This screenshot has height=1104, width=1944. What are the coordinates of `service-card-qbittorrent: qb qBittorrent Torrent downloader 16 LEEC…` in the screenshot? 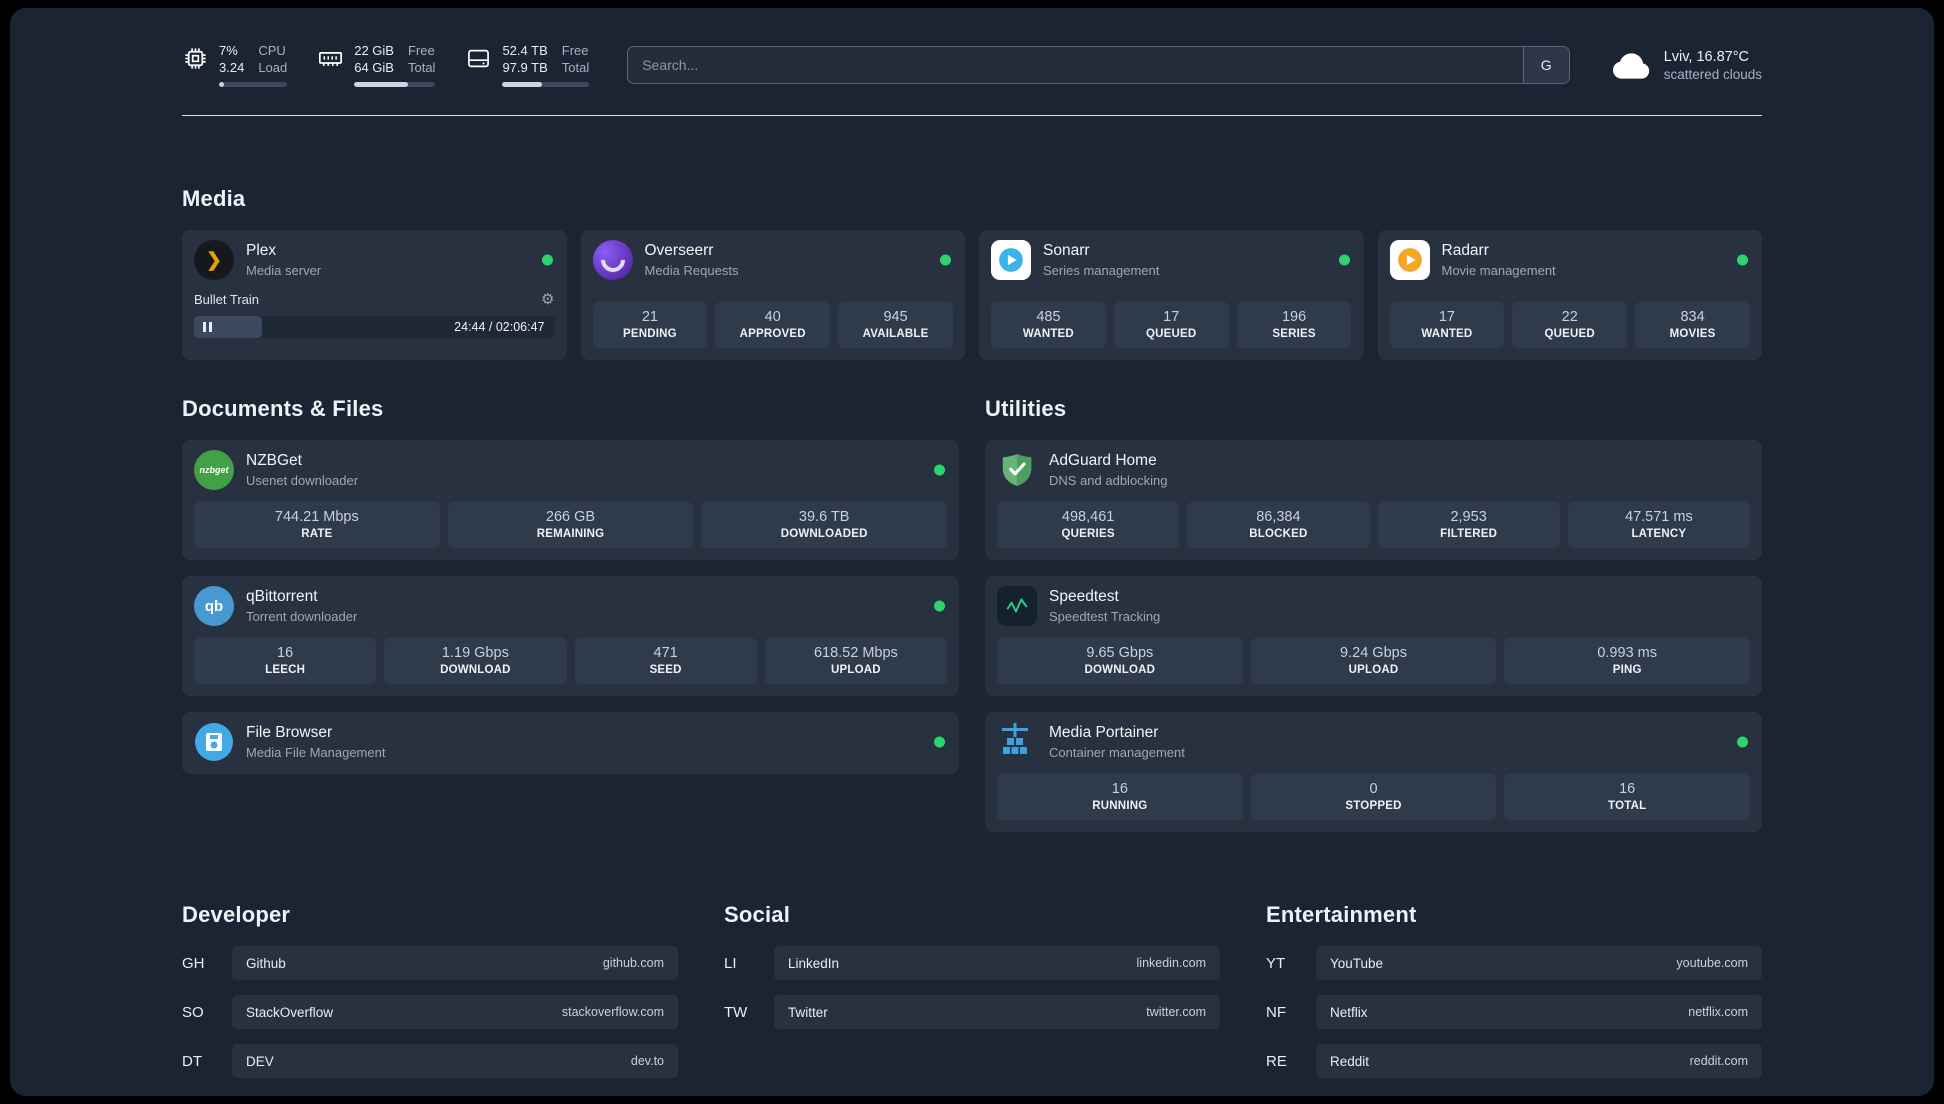 It's located at (570, 636).